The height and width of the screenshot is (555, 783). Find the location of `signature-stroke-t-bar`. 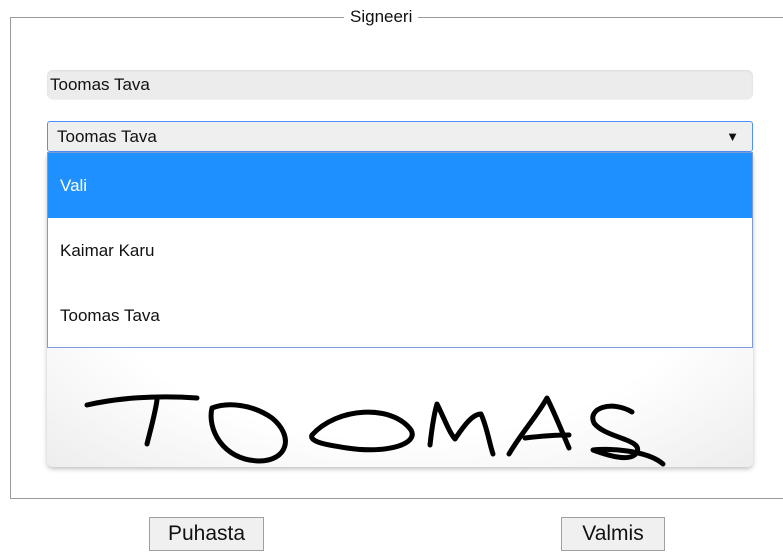

signature-stroke-t-bar is located at coordinates (142, 401).